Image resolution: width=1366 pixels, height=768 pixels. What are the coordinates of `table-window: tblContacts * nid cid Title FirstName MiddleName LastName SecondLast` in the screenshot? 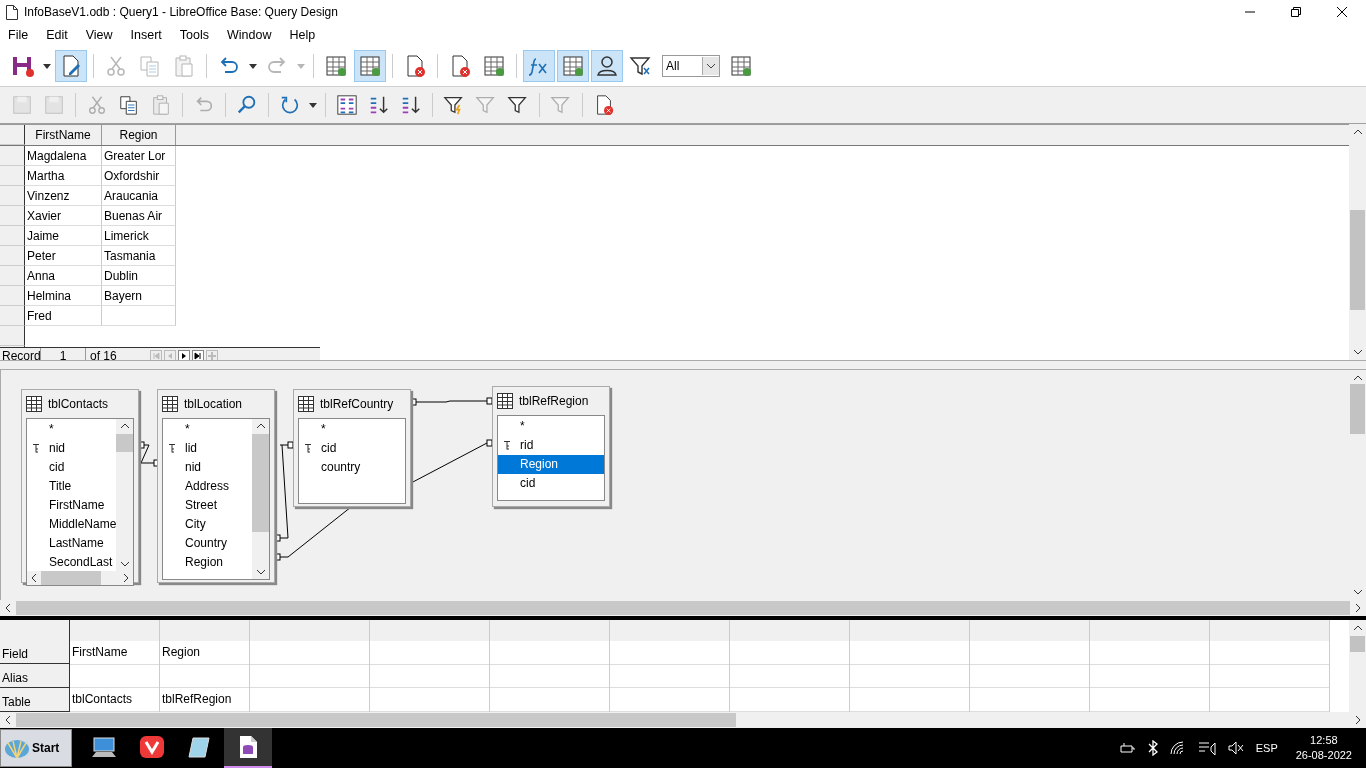 It's located at (80, 486).